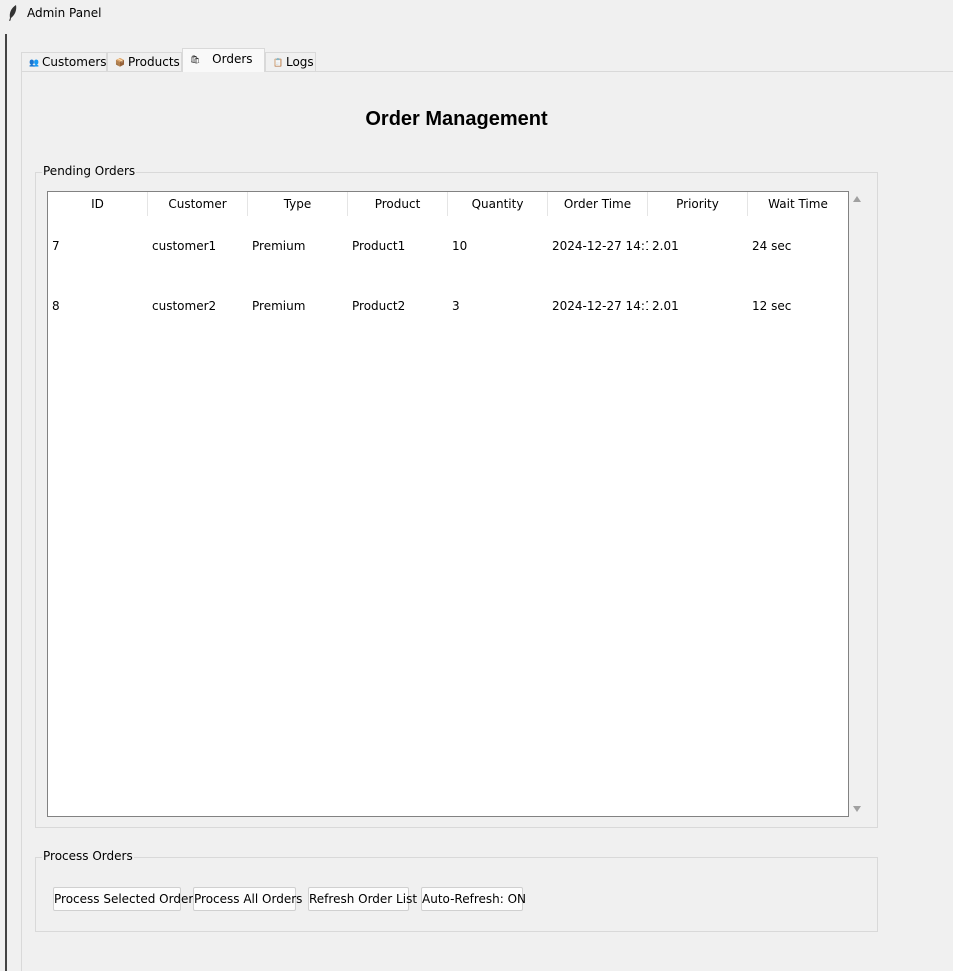 This screenshot has height=971, width=953. I want to click on cart-icon: 🛍, so click(195, 59).